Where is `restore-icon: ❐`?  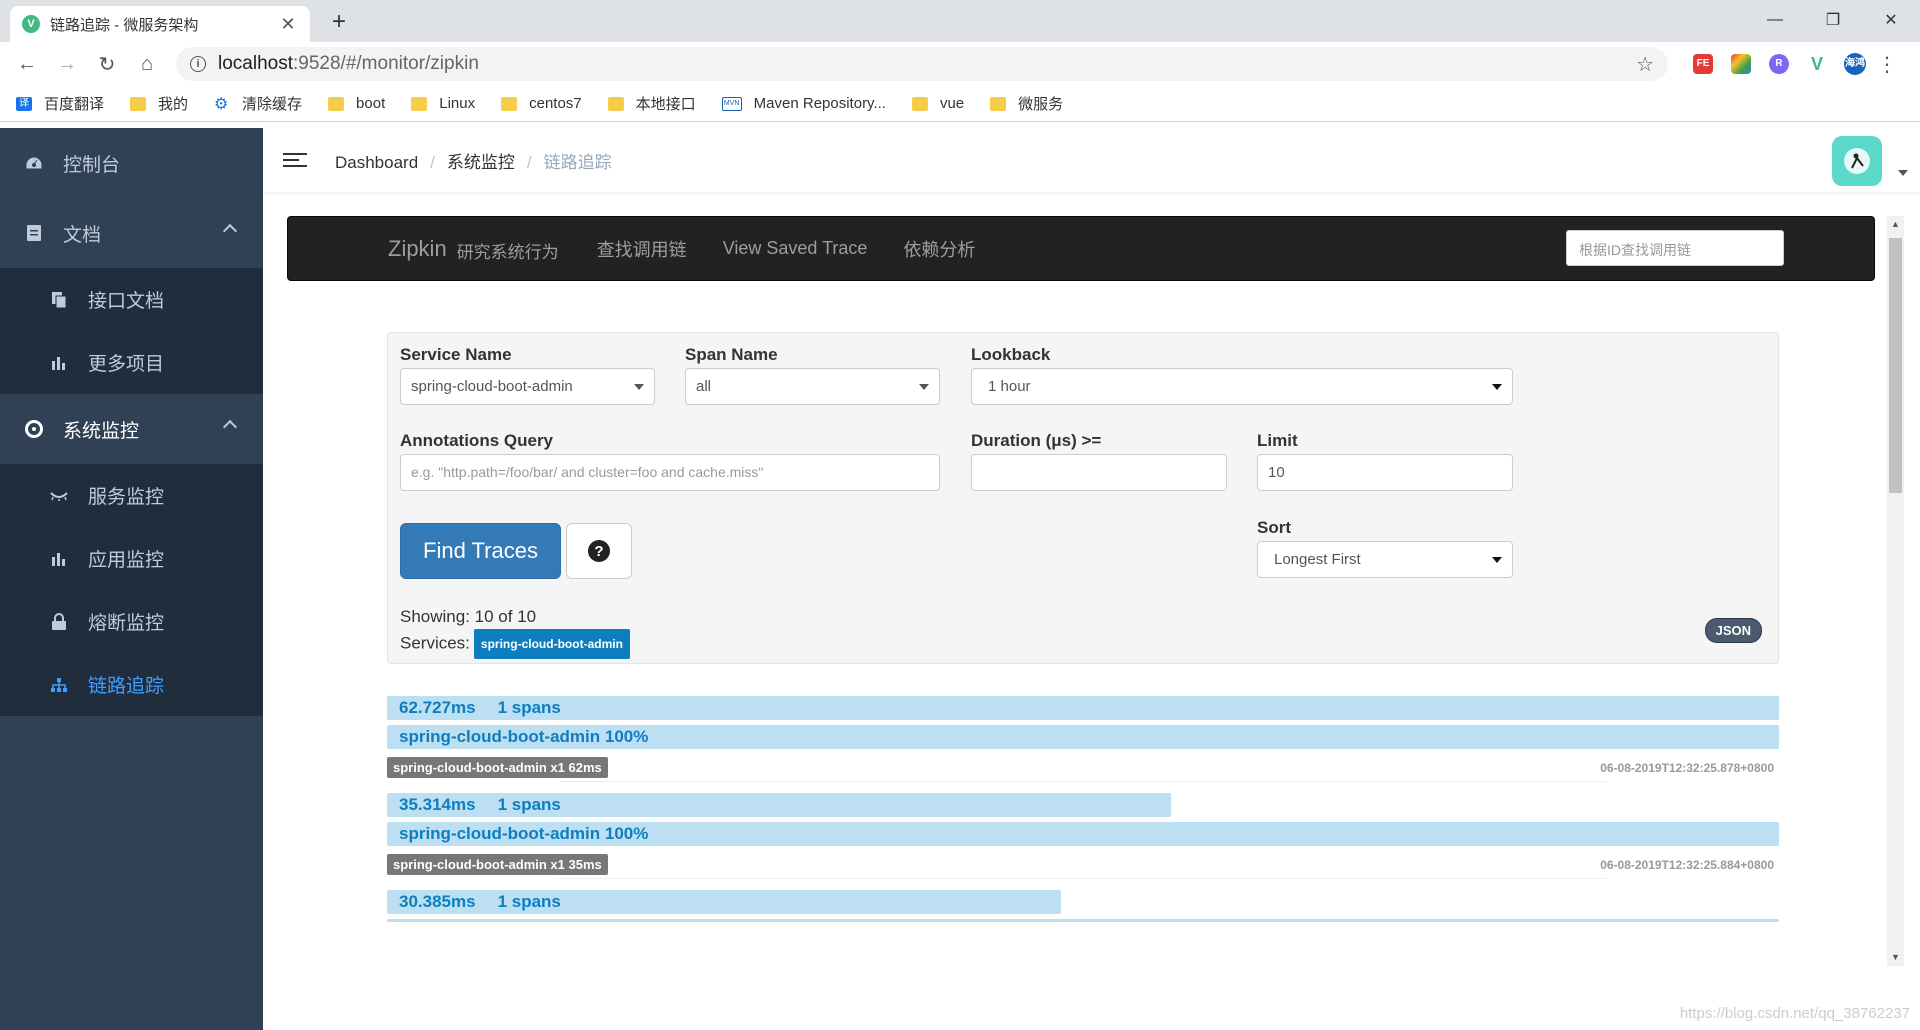 restore-icon: ❐ is located at coordinates (1833, 20).